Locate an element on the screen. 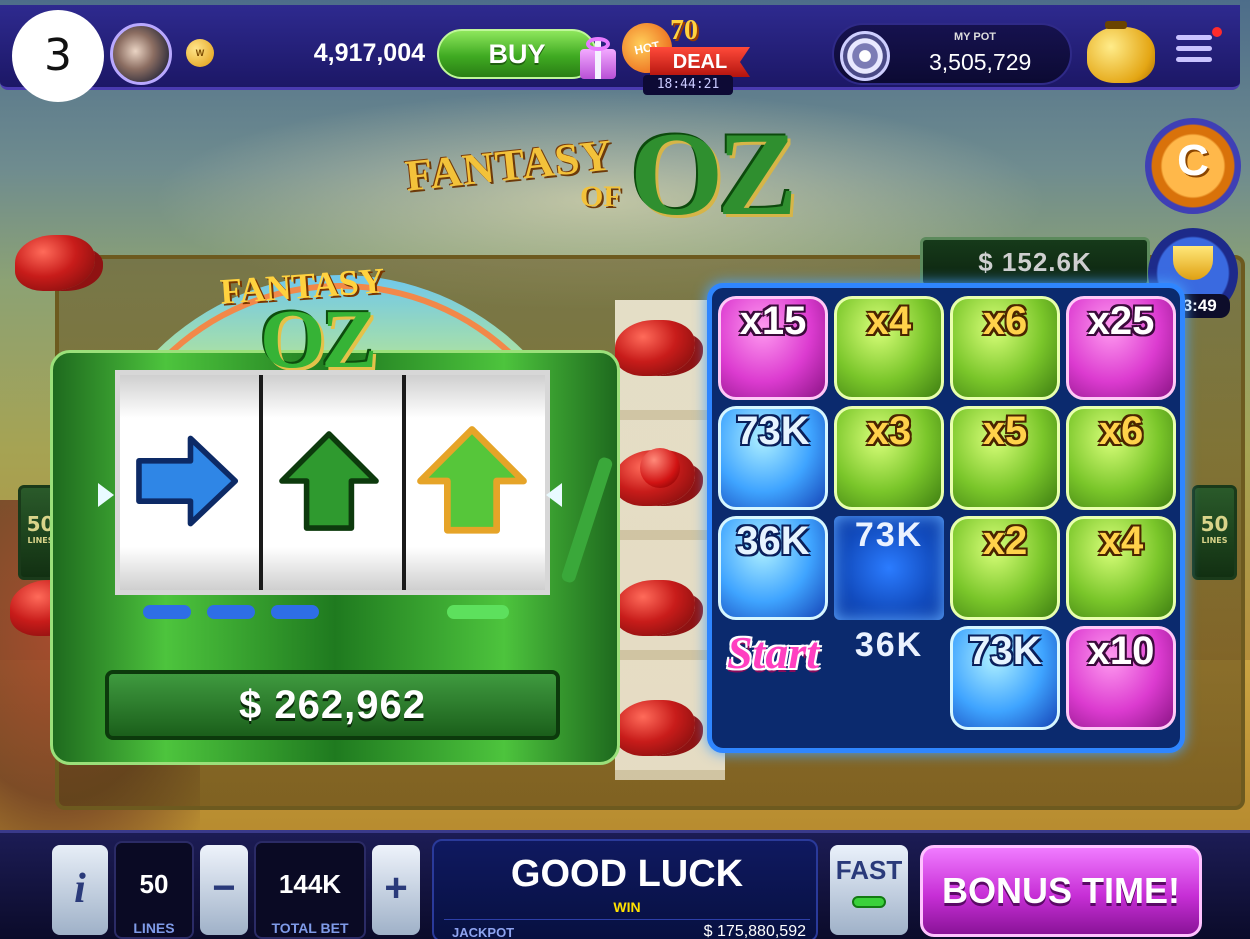  my-pot-value: 3,505,729 is located at coordinates (980, 62).